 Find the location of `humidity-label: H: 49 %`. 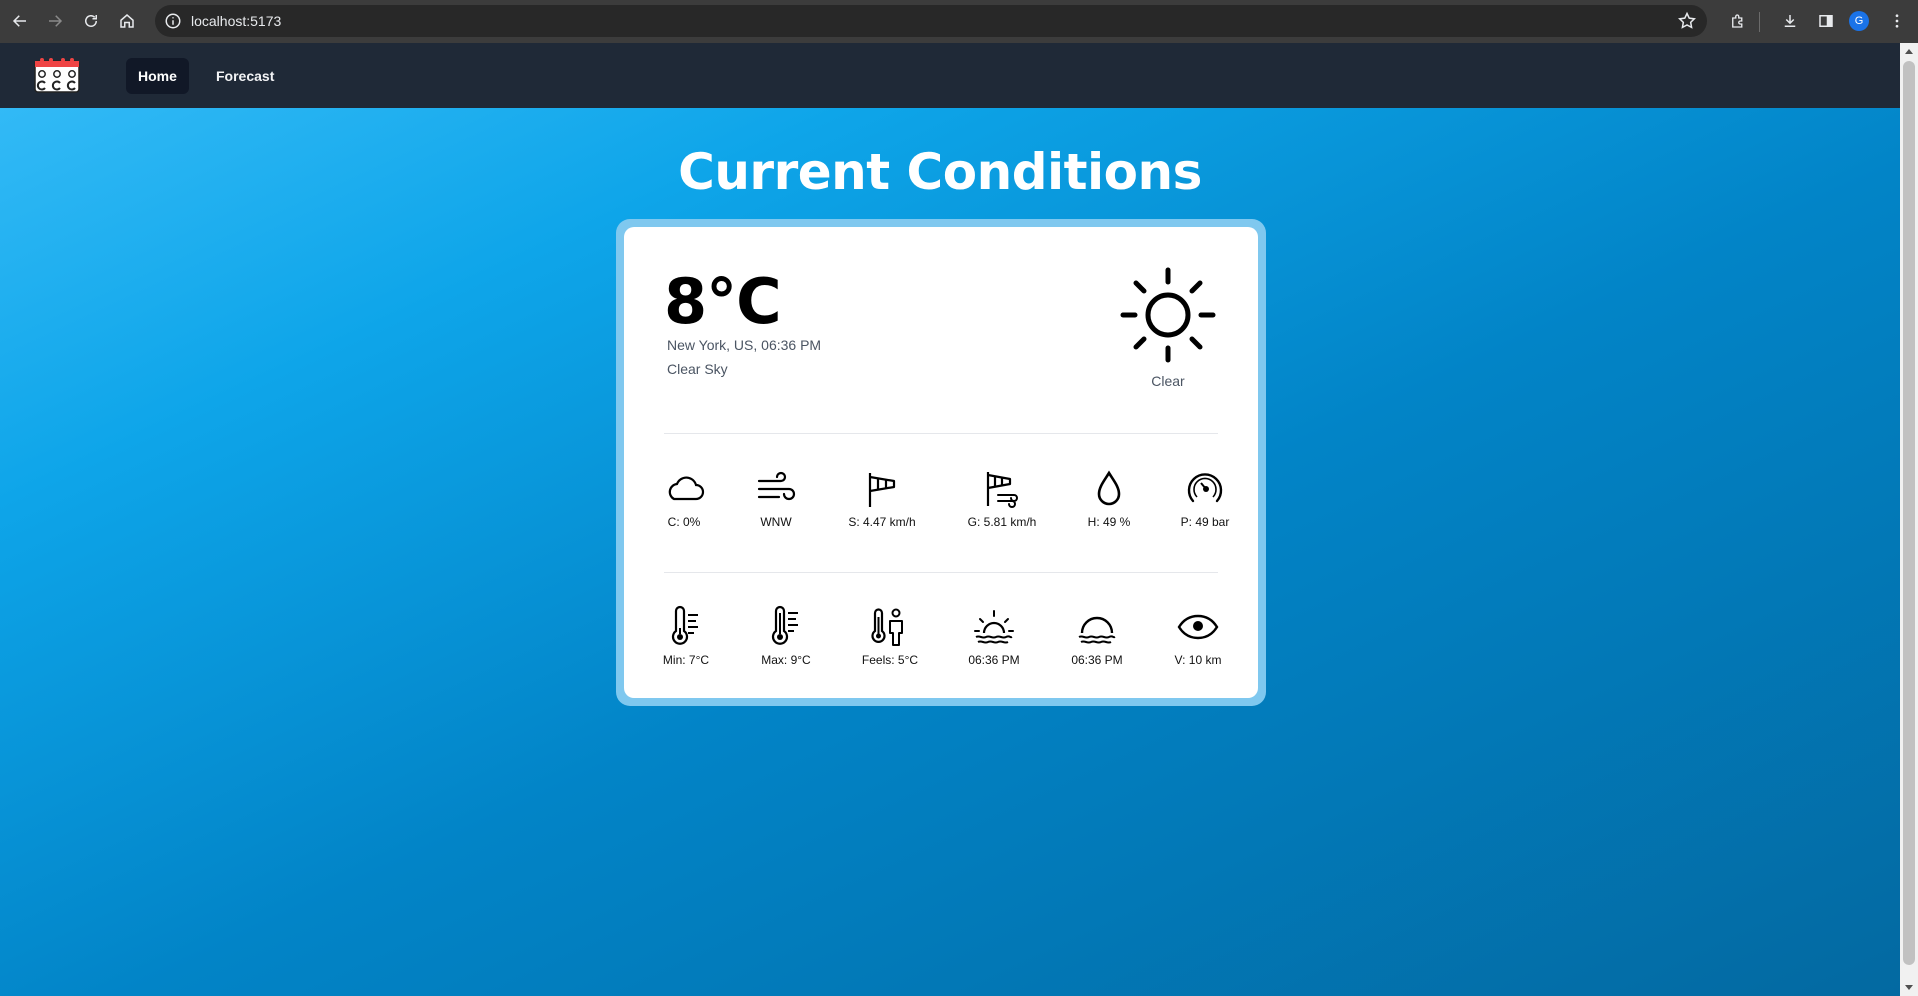

humidity-label: H: 49 % is located at coordinates (1109, 522).